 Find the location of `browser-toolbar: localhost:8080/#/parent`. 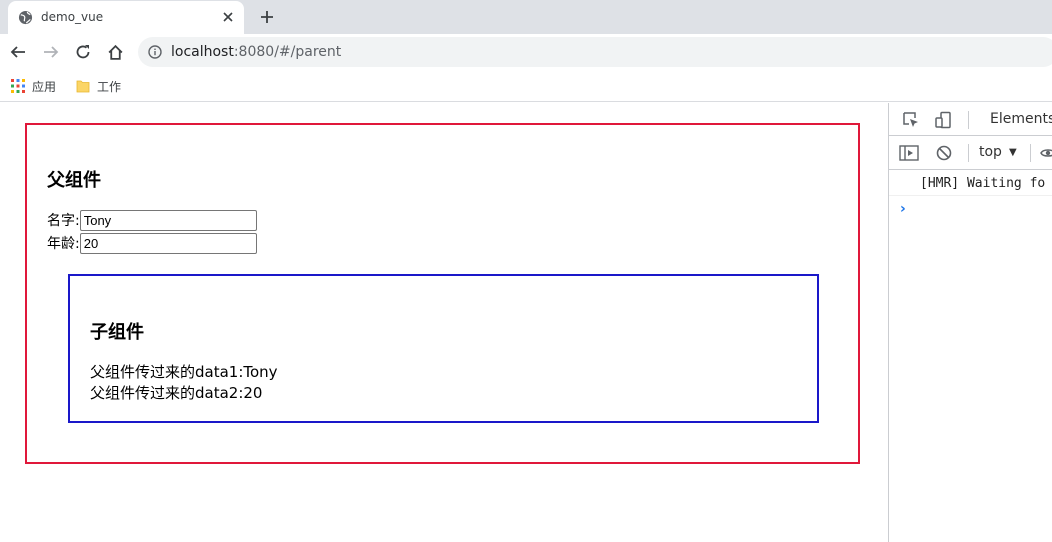

browser-toolbar: localhost:8080/#/parent is located at coordinates (526, 52).